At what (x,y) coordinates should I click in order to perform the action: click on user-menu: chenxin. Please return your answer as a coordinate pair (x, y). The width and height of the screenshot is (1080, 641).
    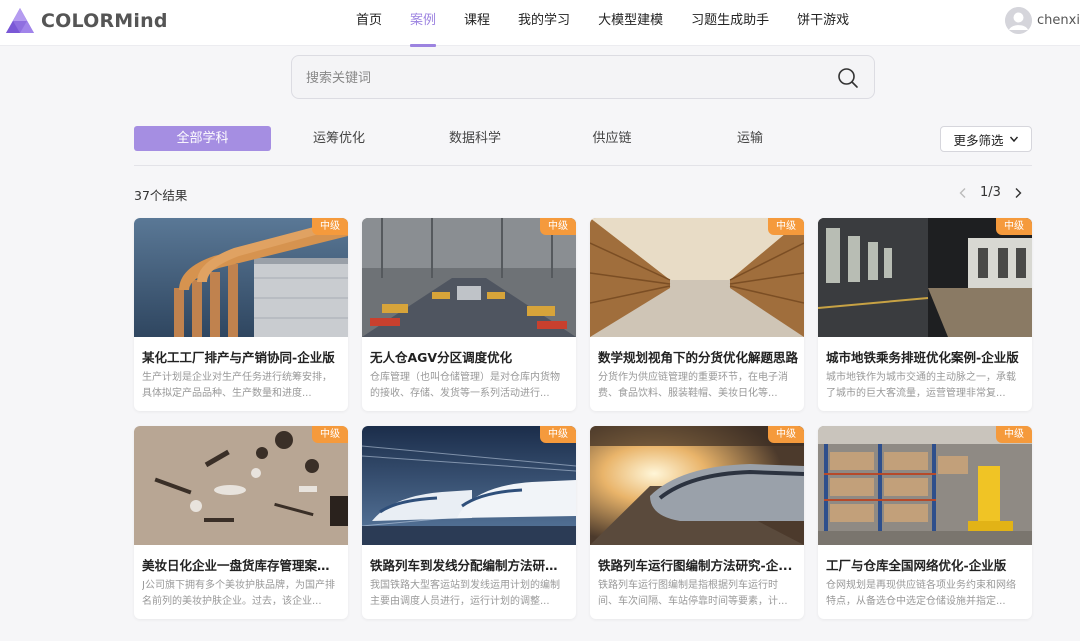
    Looking at the image, I should click on (1042, 20).